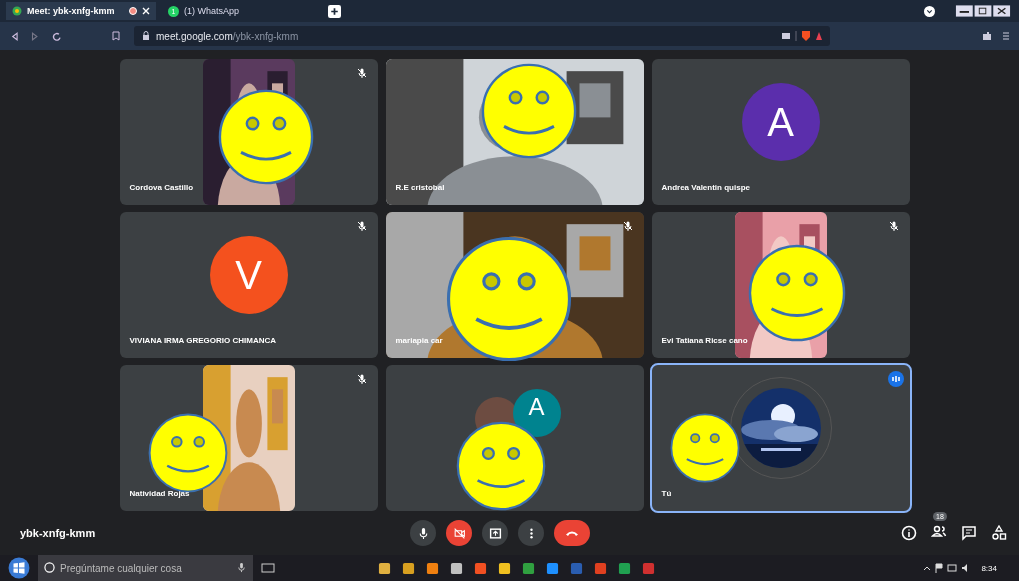 The image size is (1019, 581). I want to click on info-icon, so click(909, 533).